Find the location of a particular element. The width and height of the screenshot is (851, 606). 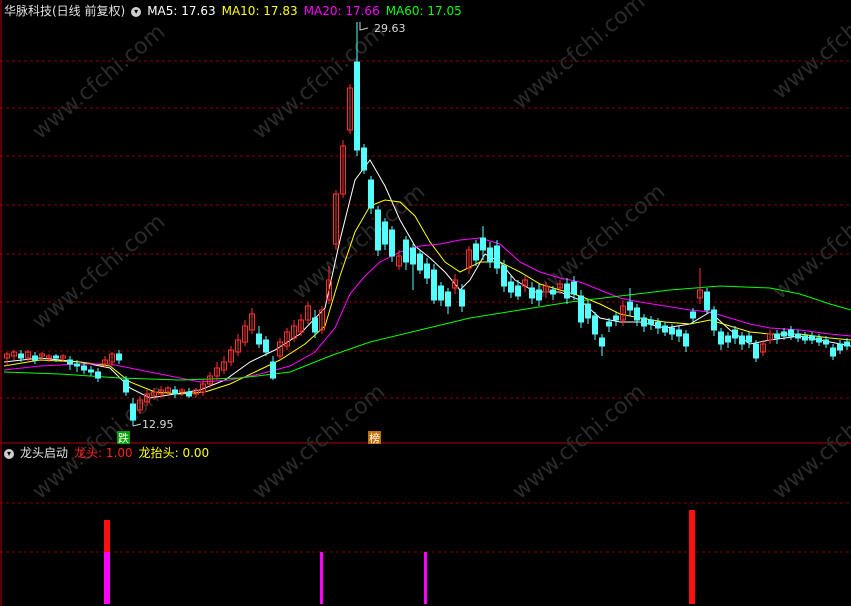

ma60-label: MA60: 17.05 is located at coordinates (423, 11).